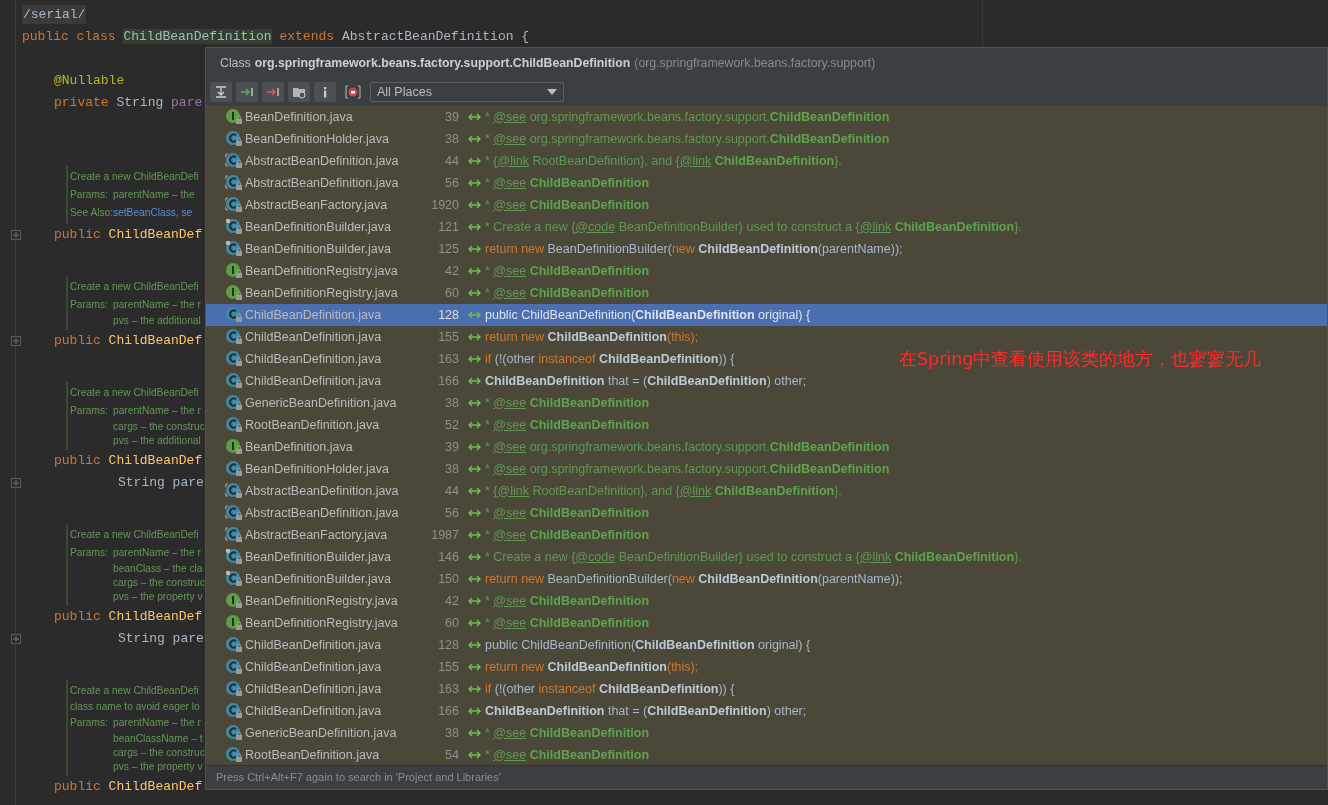 Image resolution: width=1328 pixels, height=805 pixels. I want to click on code-snippet: return new BeanDefinitionBuilder(new ChildBeanDefinition(parentName));, so click(694, 579).